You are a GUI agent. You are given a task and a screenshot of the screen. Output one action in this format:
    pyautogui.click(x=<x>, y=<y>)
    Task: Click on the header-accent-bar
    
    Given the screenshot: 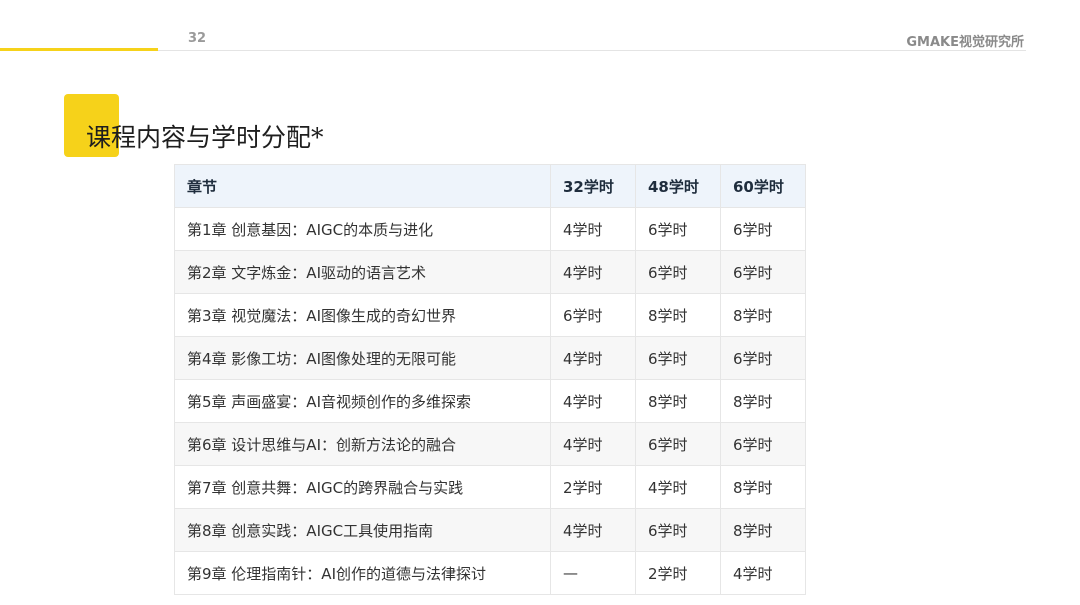 What is the action you would take?
    pyautogui.click(x=79, y=49)
    